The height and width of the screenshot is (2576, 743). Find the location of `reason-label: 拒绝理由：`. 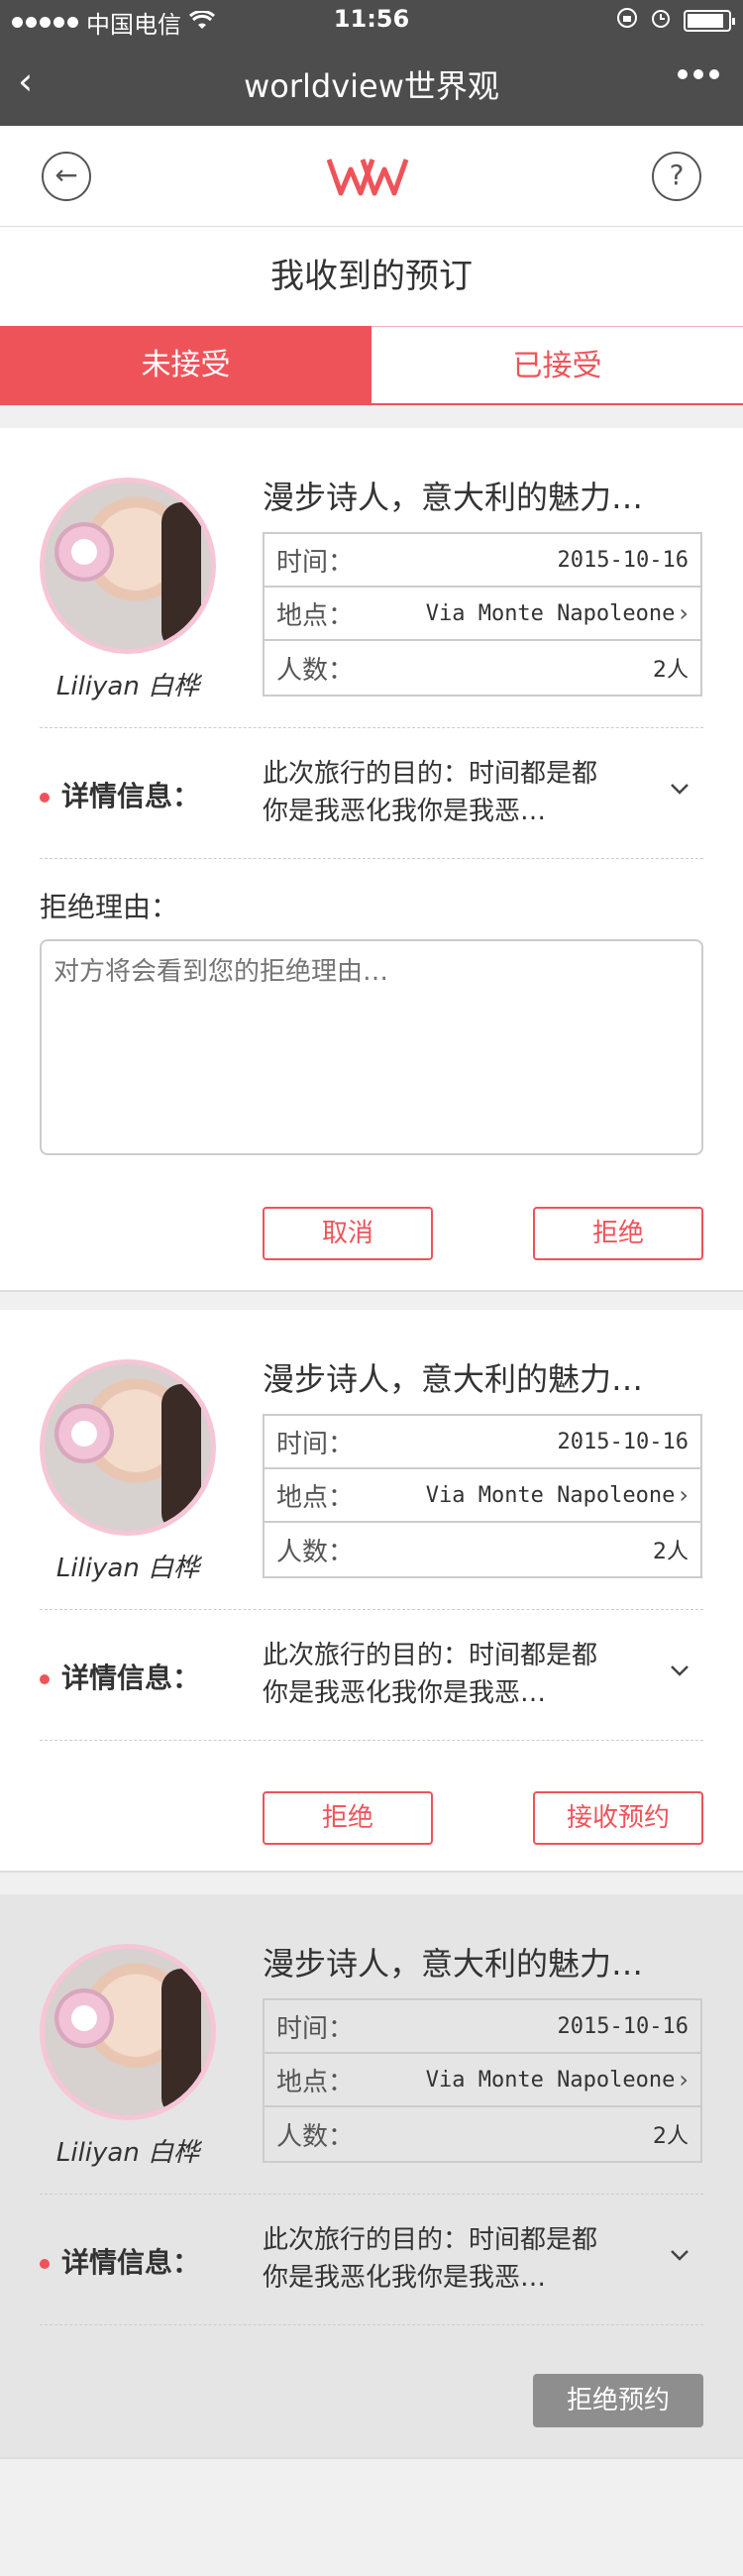

reason-label: 拒绝理由： is located at coordinates (110, 907).